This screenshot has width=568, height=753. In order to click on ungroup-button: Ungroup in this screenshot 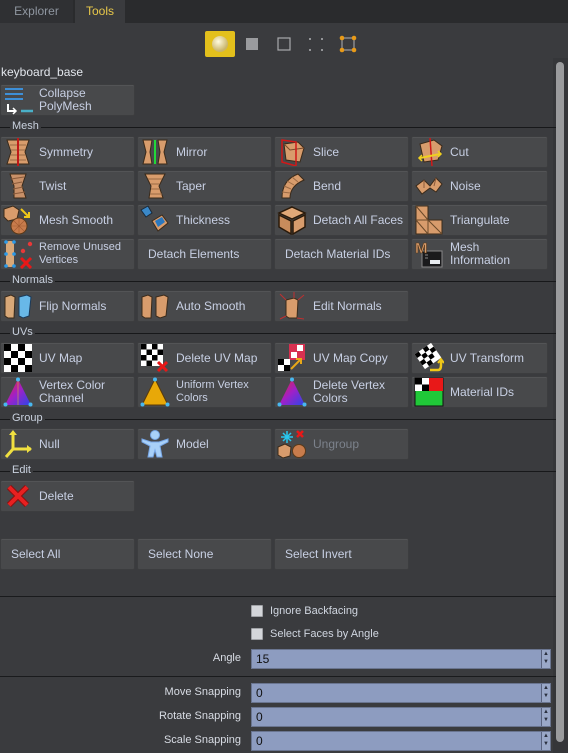, I will do `click(341, 444)`.